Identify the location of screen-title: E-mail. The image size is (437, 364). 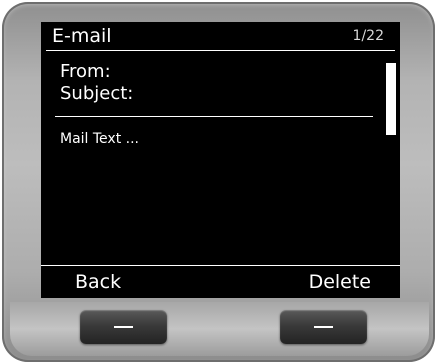
(82, 36).